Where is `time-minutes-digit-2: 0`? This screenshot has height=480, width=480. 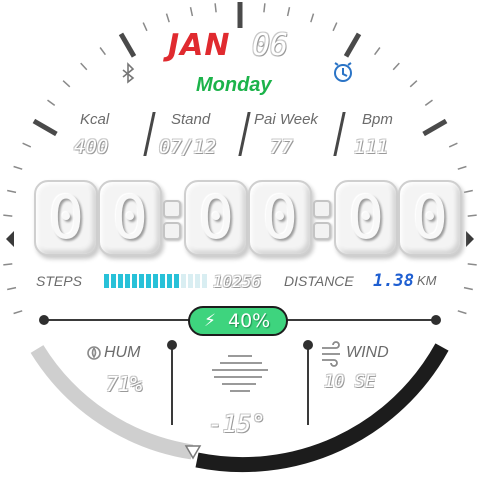
time-minutes-digit-2: 0 is located at coordinates (280, 218).